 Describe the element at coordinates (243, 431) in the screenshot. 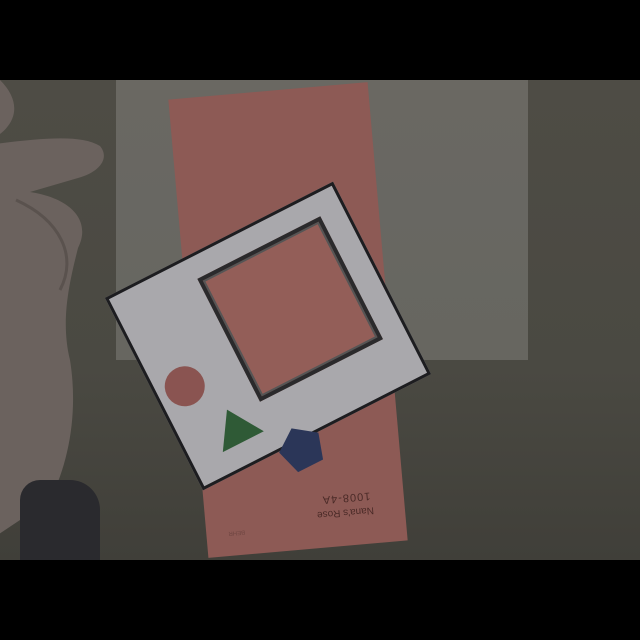

I see `triangle-shape-icon` at that location.